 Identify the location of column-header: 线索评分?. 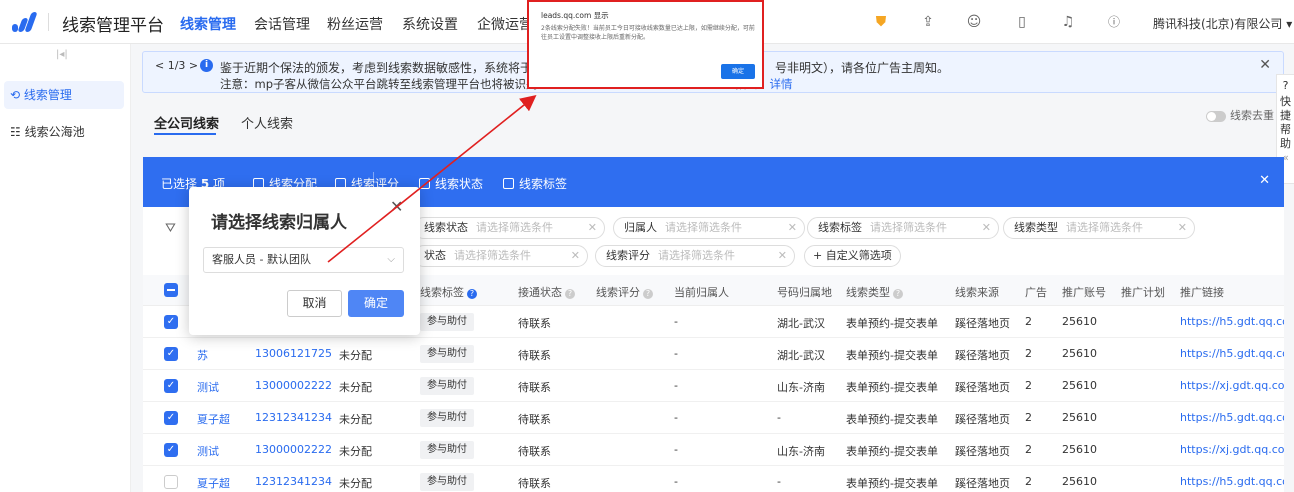
(624, 292).